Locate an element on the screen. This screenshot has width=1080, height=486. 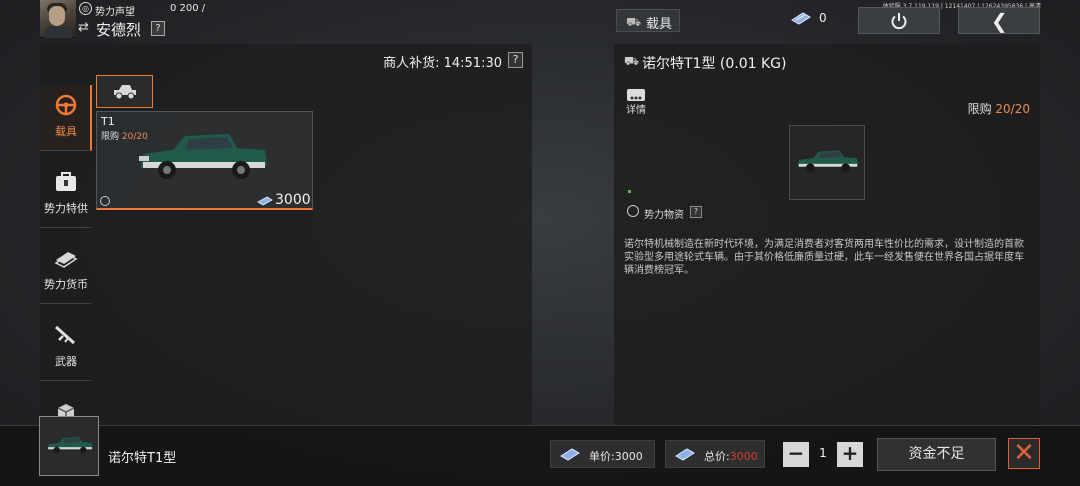
exit-button is located at coordinates (899, 20).